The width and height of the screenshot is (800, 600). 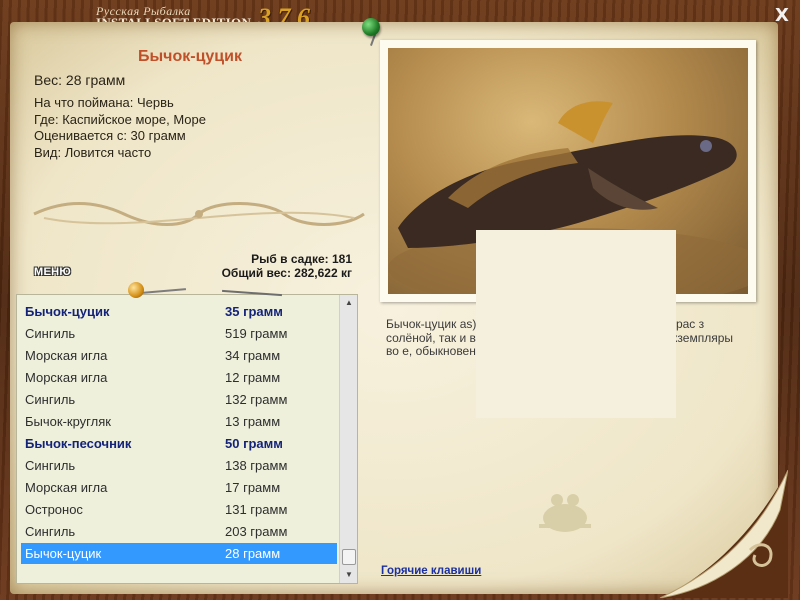 What do you see at coordinates (349, 575) in the screenshot?
I see `scroll-down-icon: ▼` at bounding box center [349, 575].